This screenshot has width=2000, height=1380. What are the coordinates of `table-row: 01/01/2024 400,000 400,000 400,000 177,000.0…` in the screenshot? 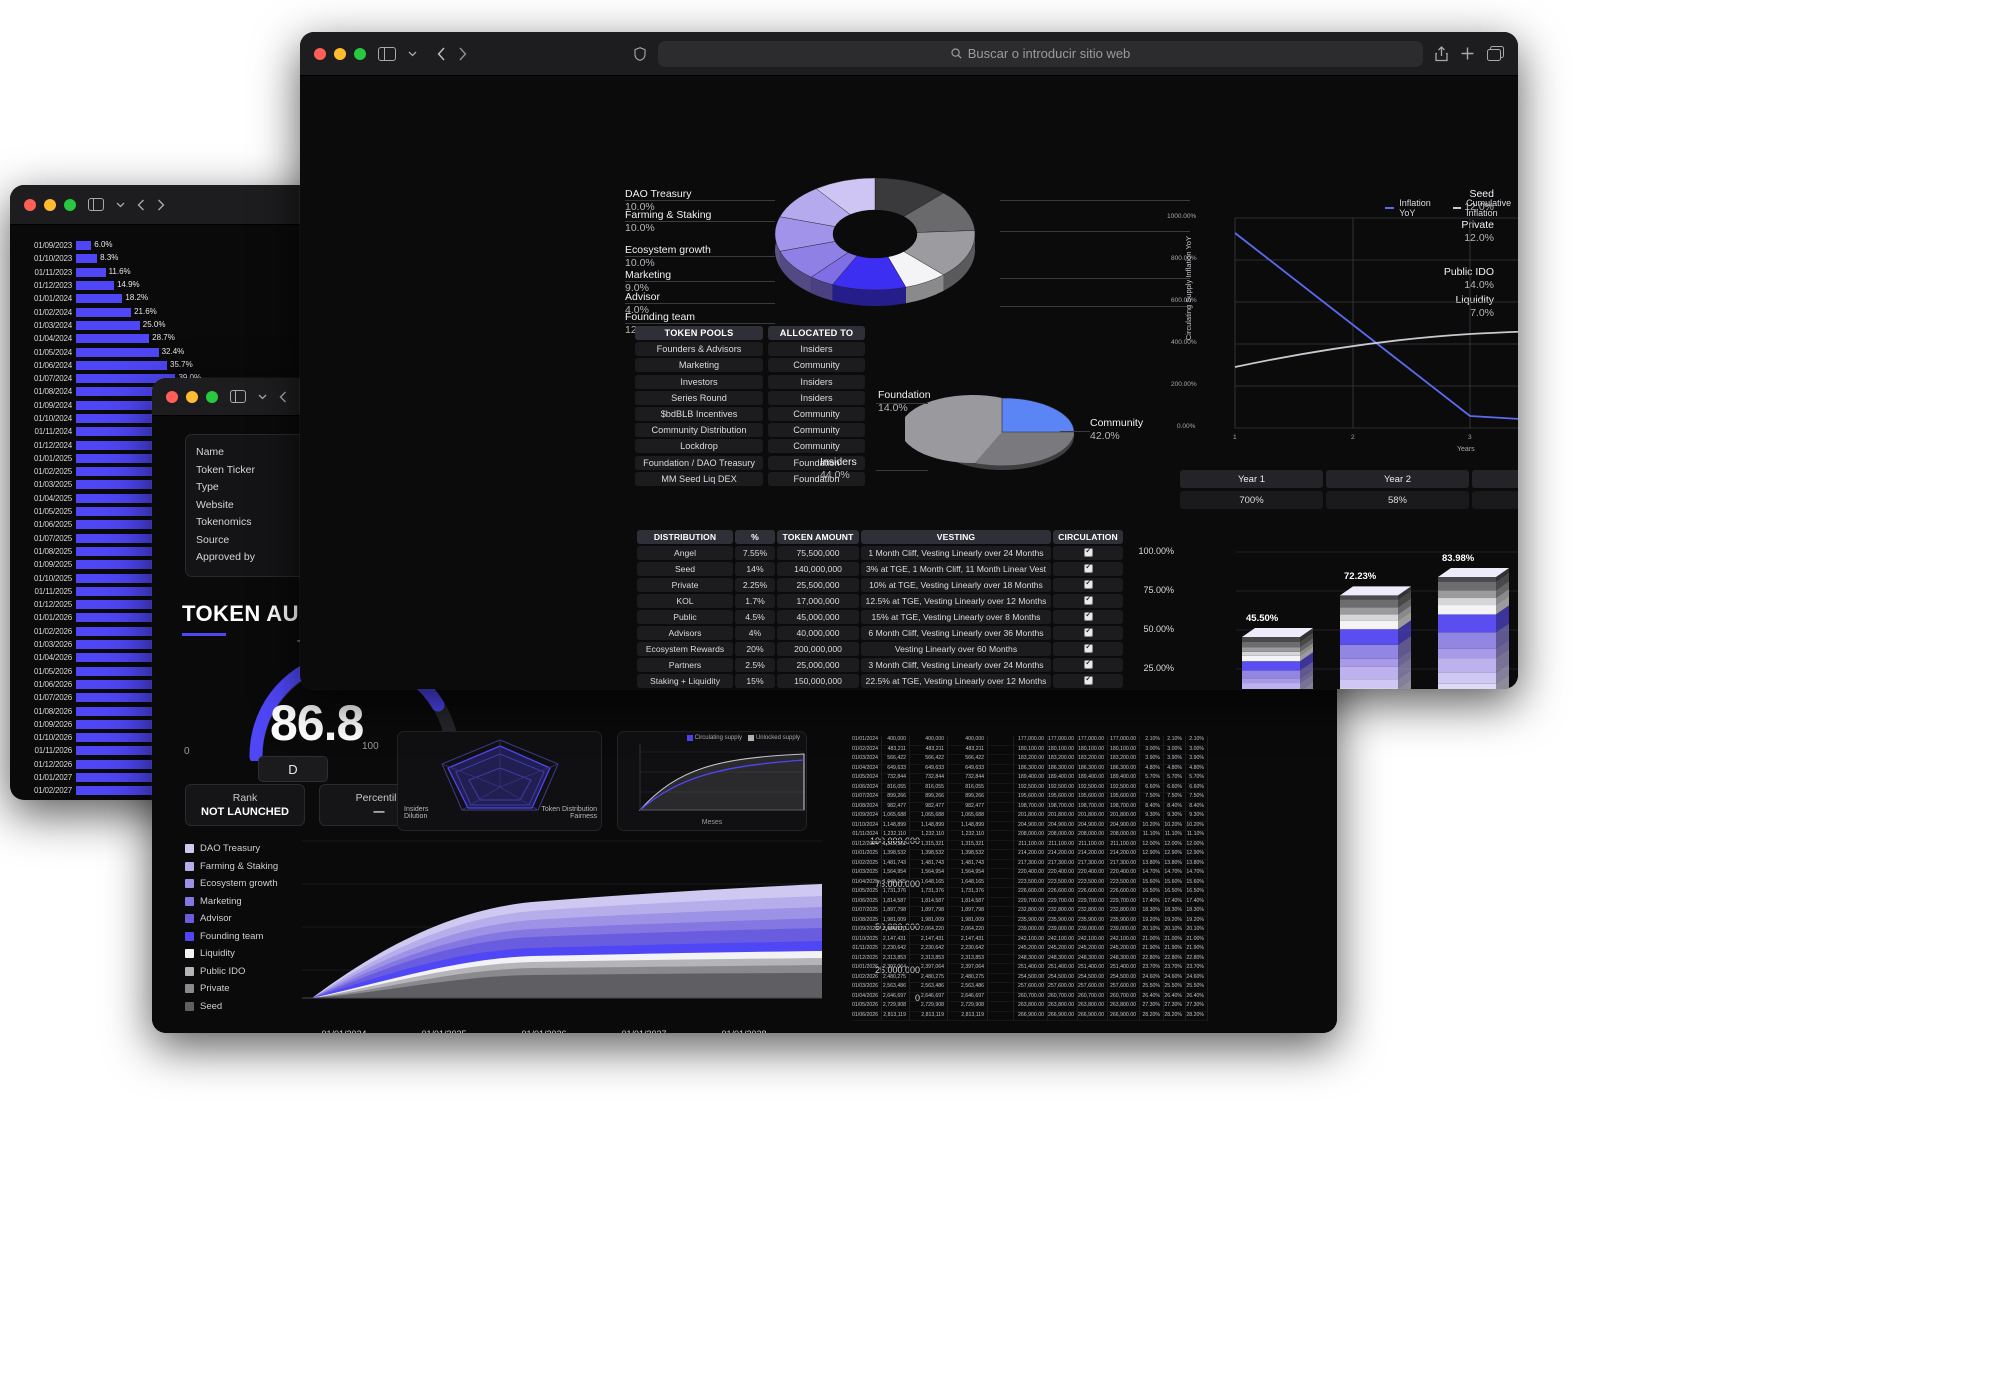 It's located at (1087, 741).